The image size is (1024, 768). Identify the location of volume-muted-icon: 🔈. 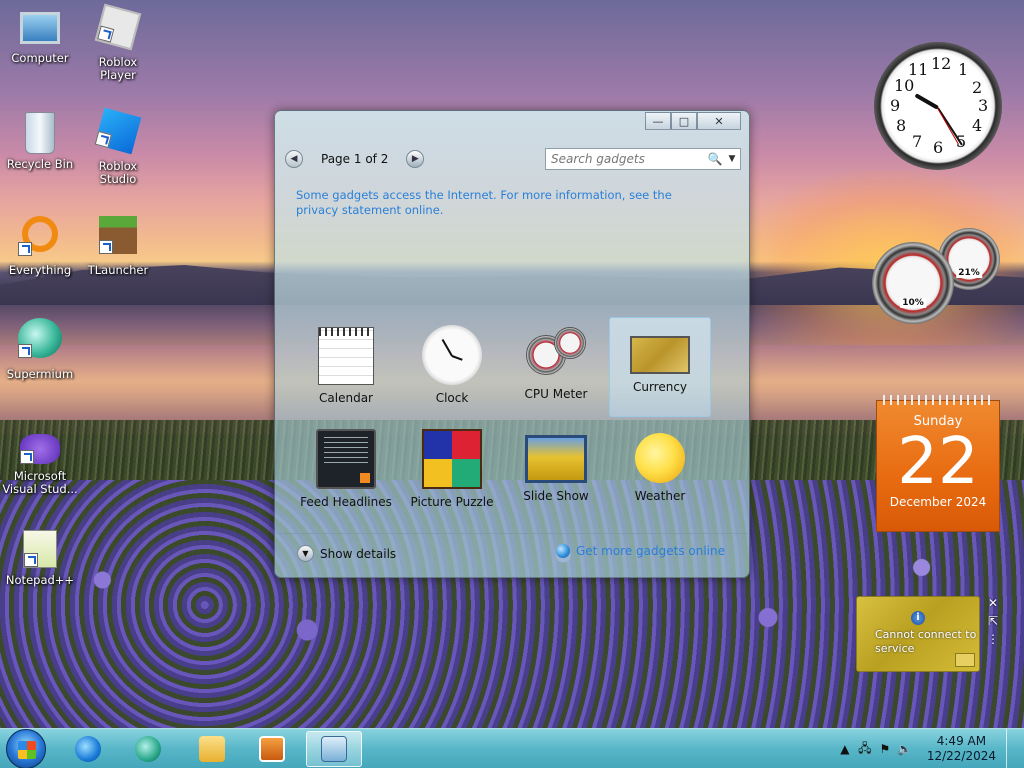
(905, 749).